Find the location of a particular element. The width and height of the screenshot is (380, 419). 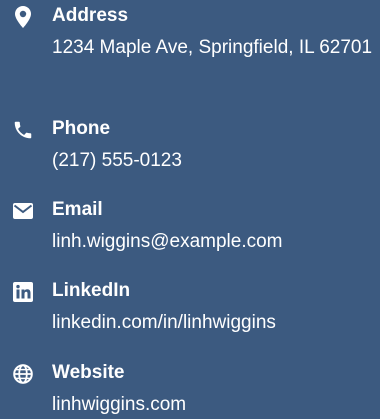

address-value: 1234 Maple Ave, Springfield, IL 62701 is located at coordinates (212, 47).